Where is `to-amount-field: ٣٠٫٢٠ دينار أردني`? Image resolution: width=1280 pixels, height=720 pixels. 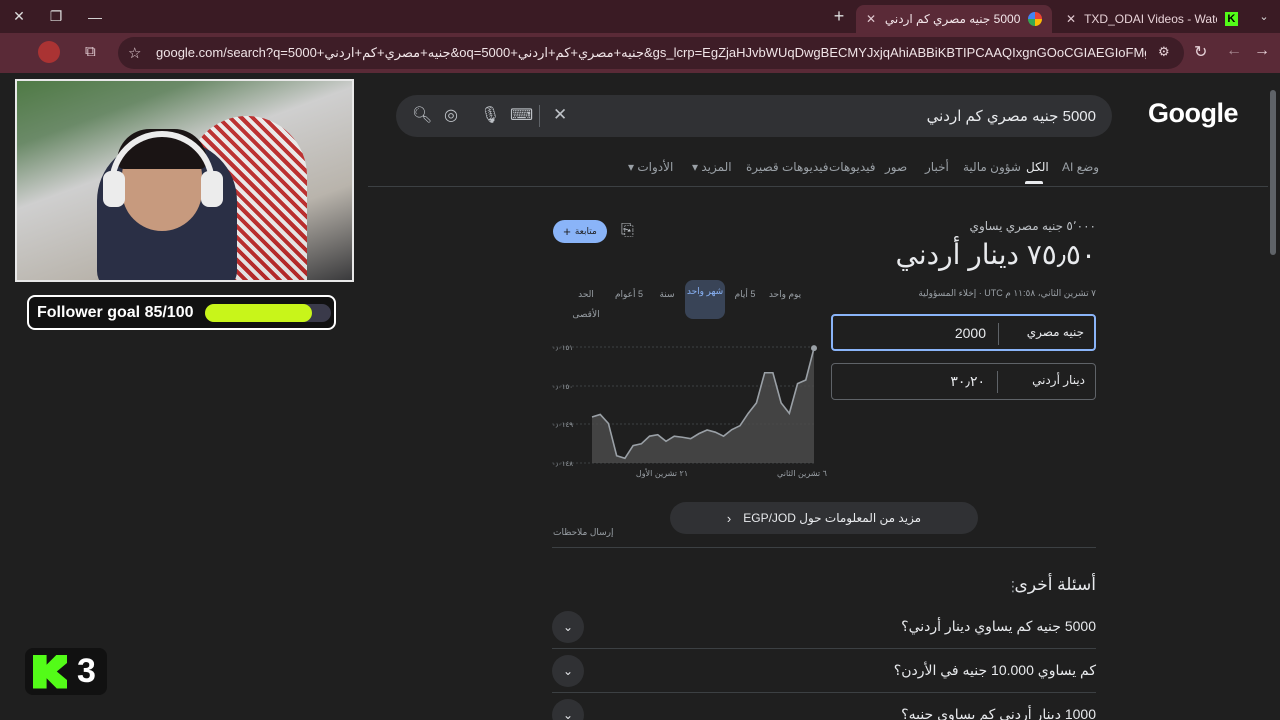 to-amount-field: ٣٠٫٢٠ دينار أردني is located at coordinates (963, 381).